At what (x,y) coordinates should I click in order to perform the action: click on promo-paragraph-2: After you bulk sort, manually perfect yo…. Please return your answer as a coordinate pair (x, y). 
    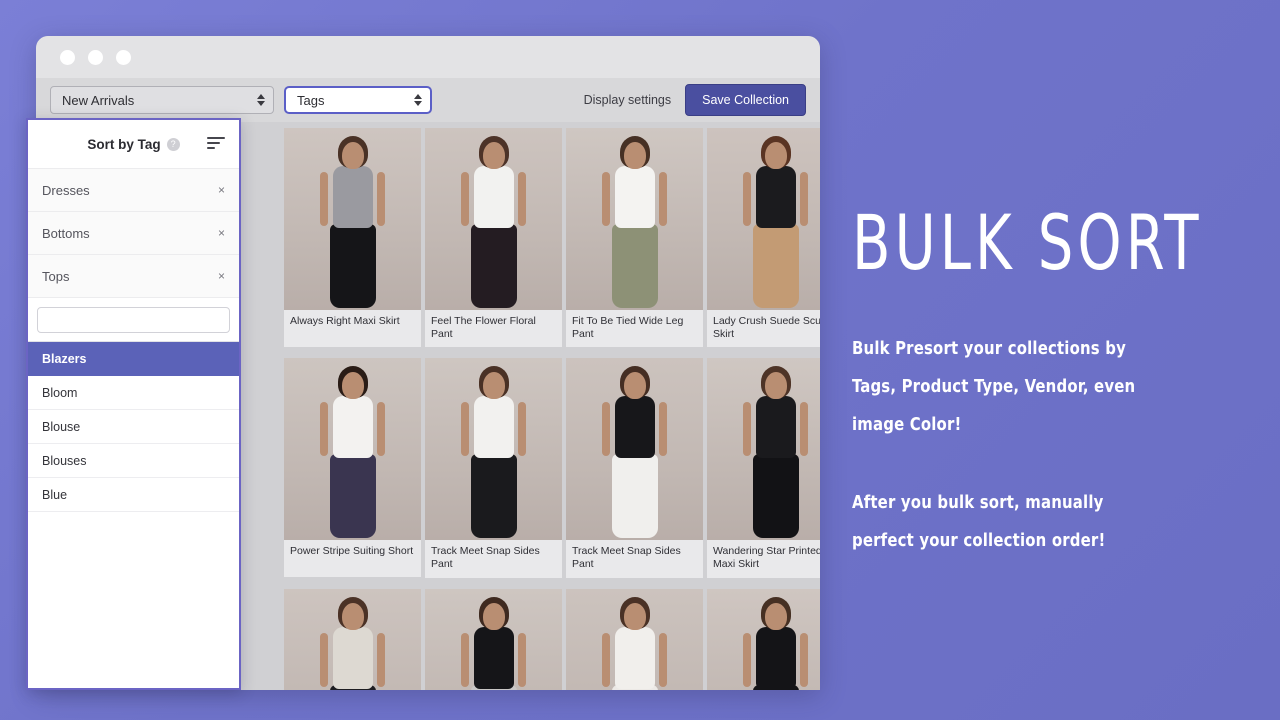
    Looking at the image, I should click on (979, 521).